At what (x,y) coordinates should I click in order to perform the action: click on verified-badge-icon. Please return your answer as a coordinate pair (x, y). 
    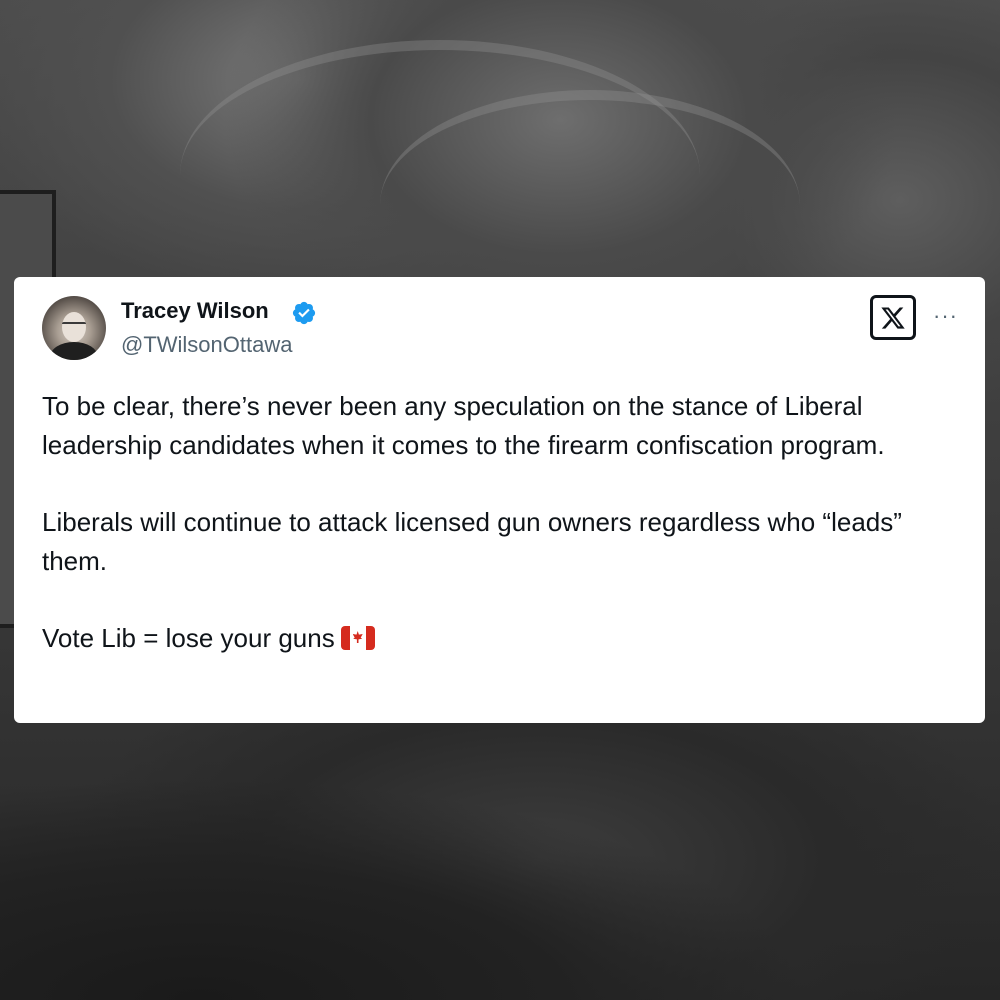
    Looking at the image, I should click on (304, 313).